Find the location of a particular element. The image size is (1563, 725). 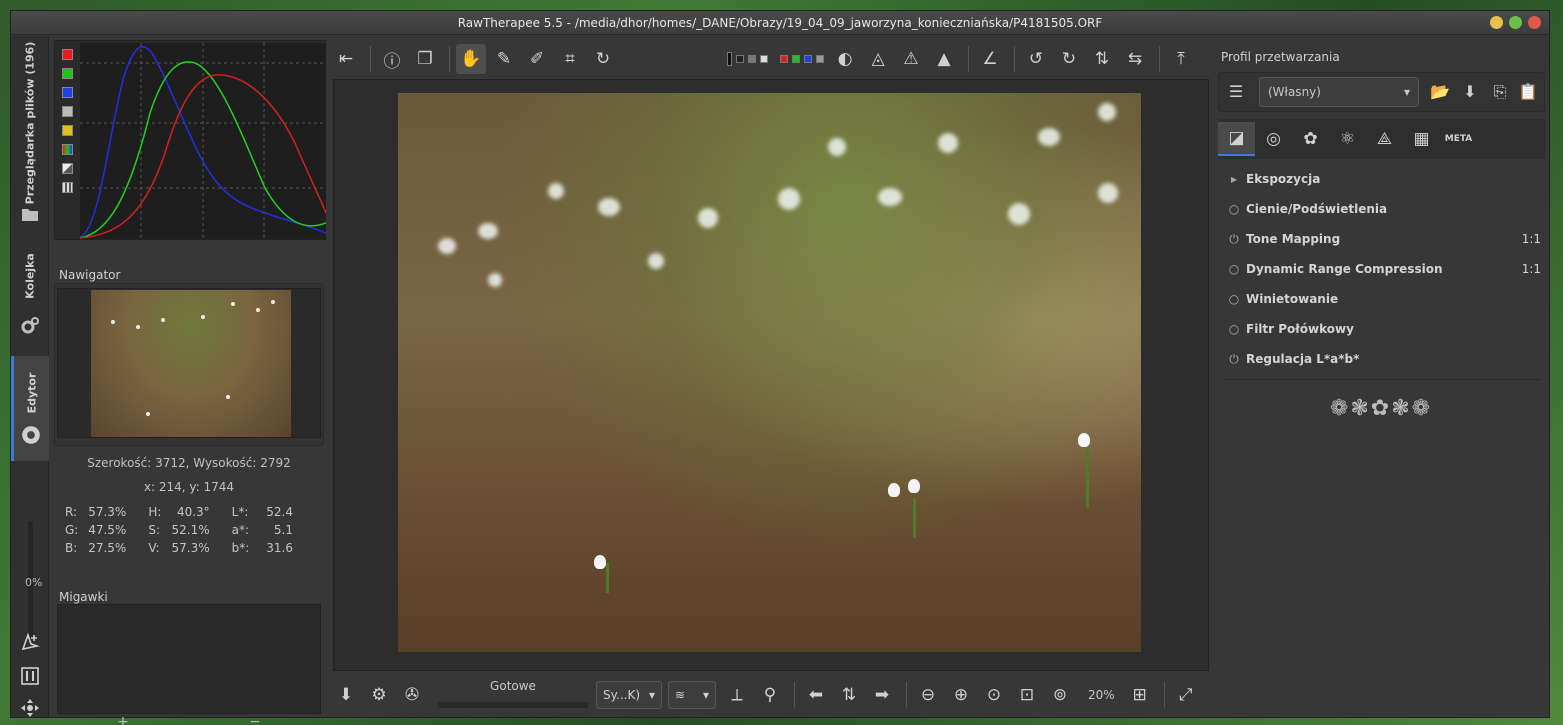

close-button is located at coordinates (1534, 22).